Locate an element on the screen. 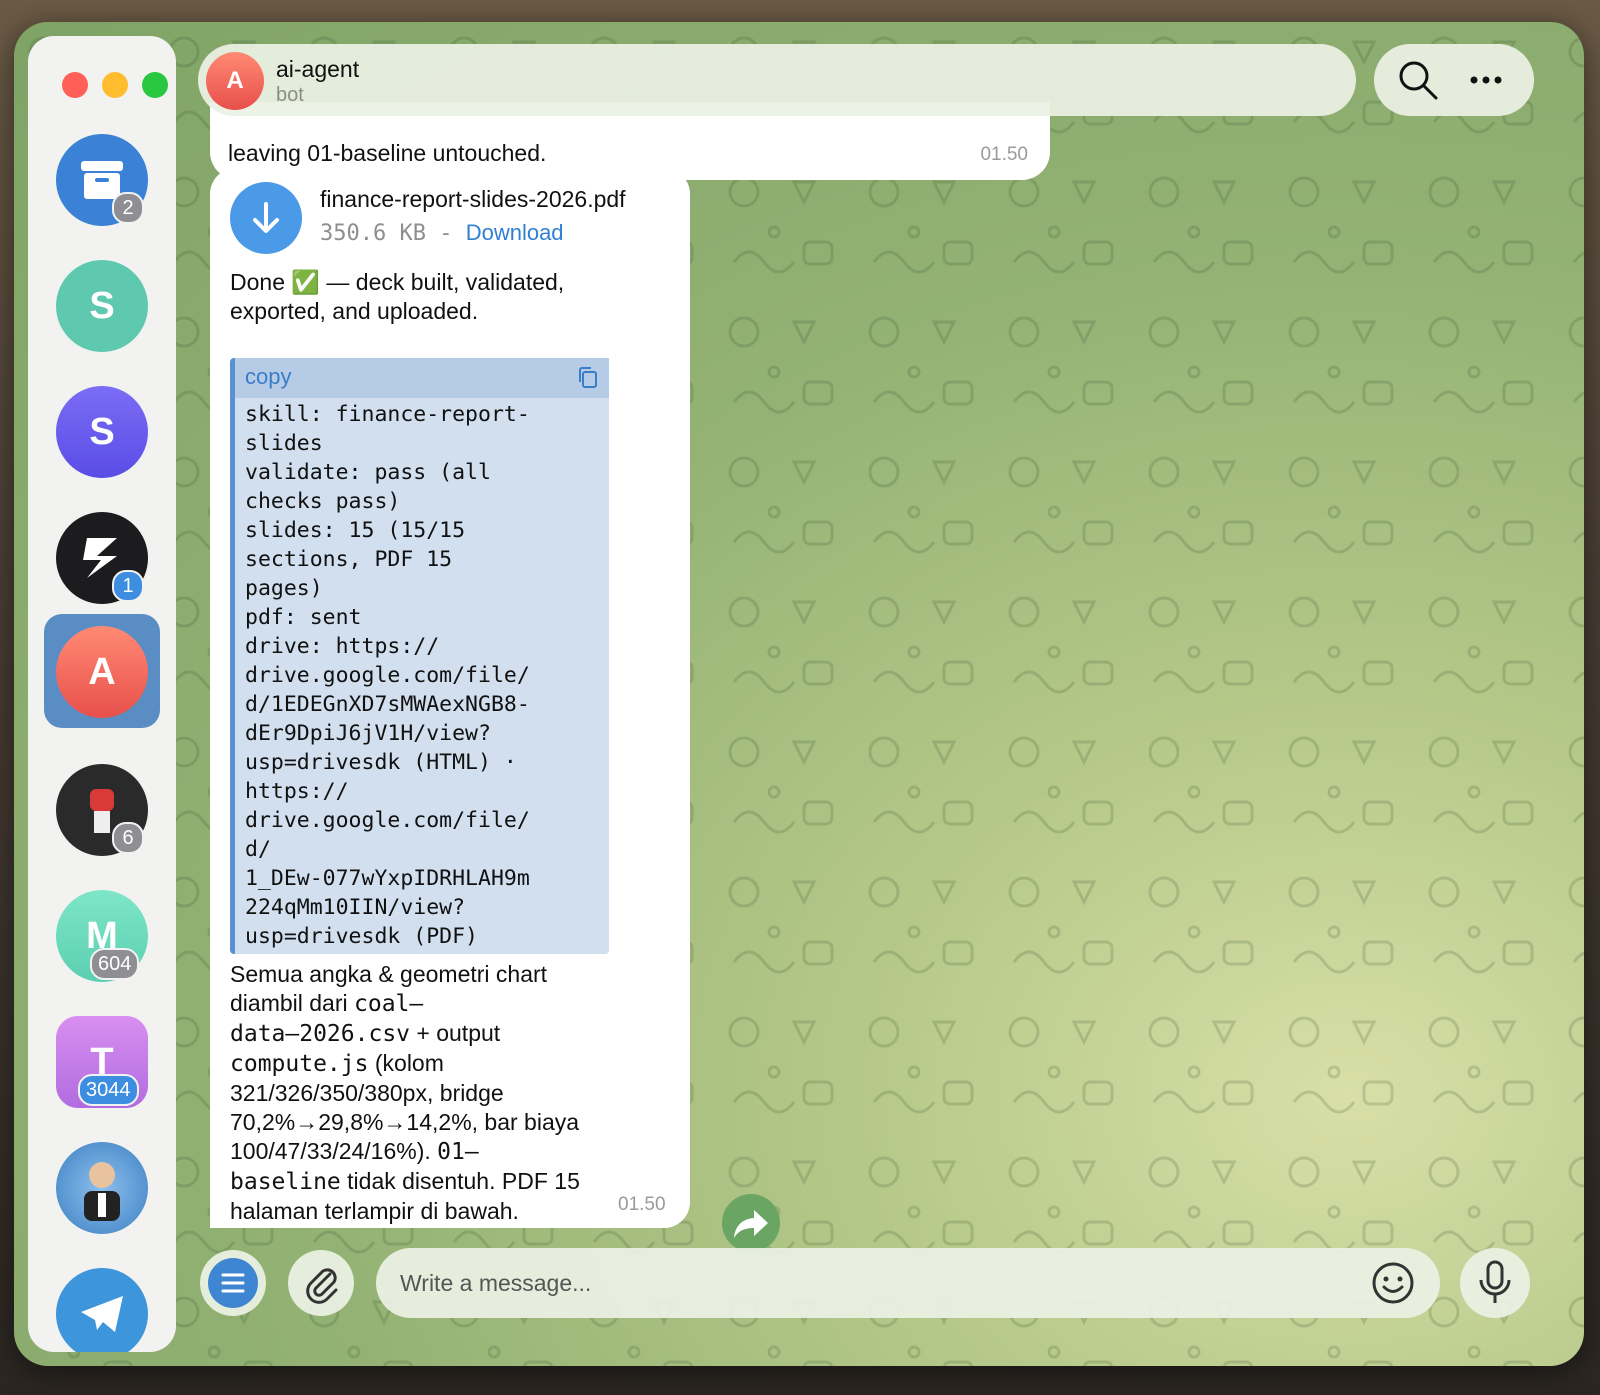 This screenshot has height=1395, width=1600. sidebar-item-telegram is located at coordinates (102, 1304).